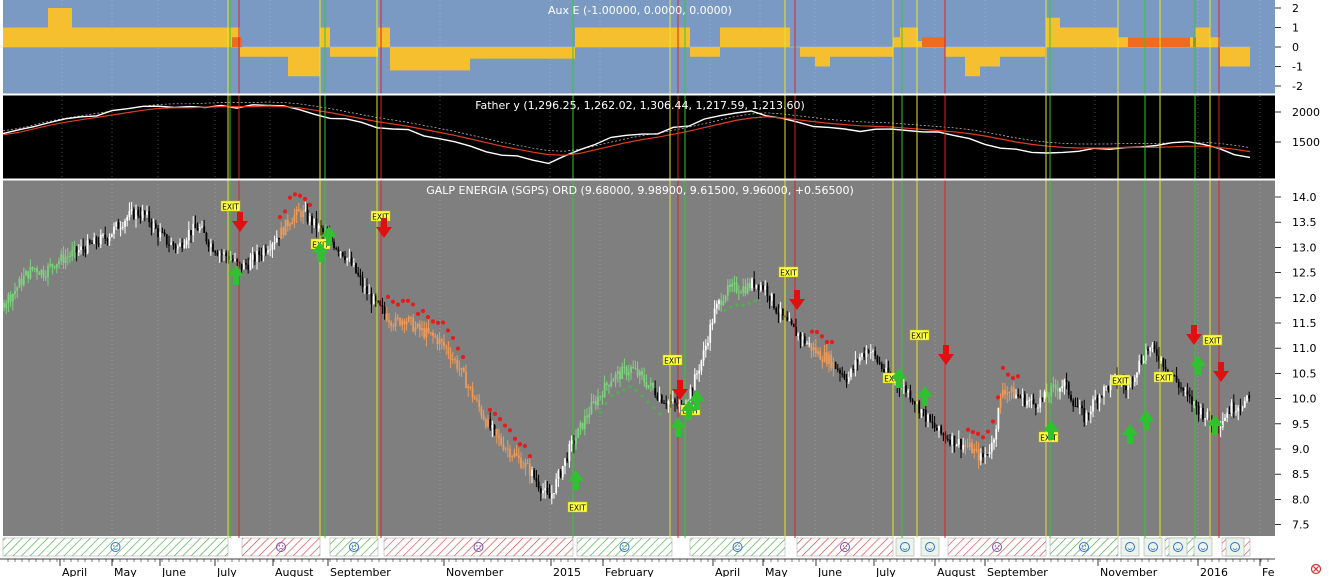 Image resolution: width=1329 pixels, height=577 pixels. I want to click on price-tick-5: 11.5, so click(1304, 323).